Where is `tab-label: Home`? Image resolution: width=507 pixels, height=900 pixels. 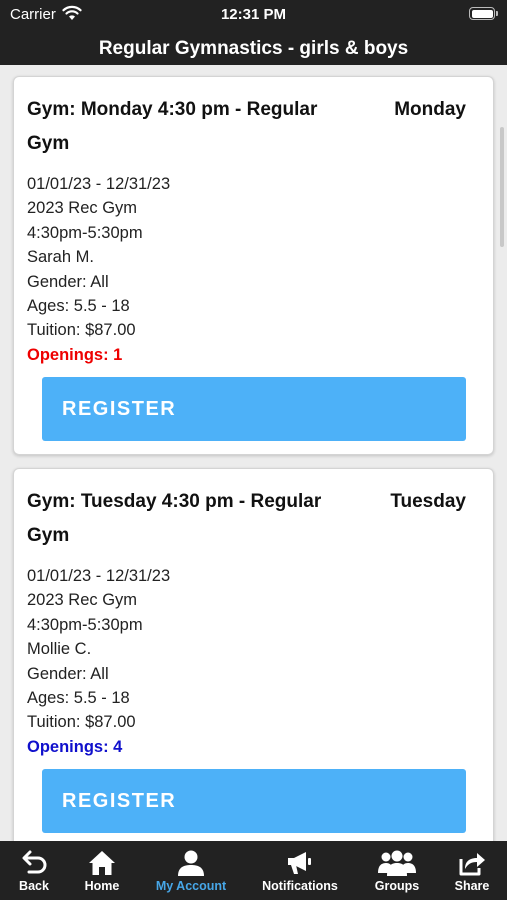
tab-label: Home is located at coordinates (102, 886).